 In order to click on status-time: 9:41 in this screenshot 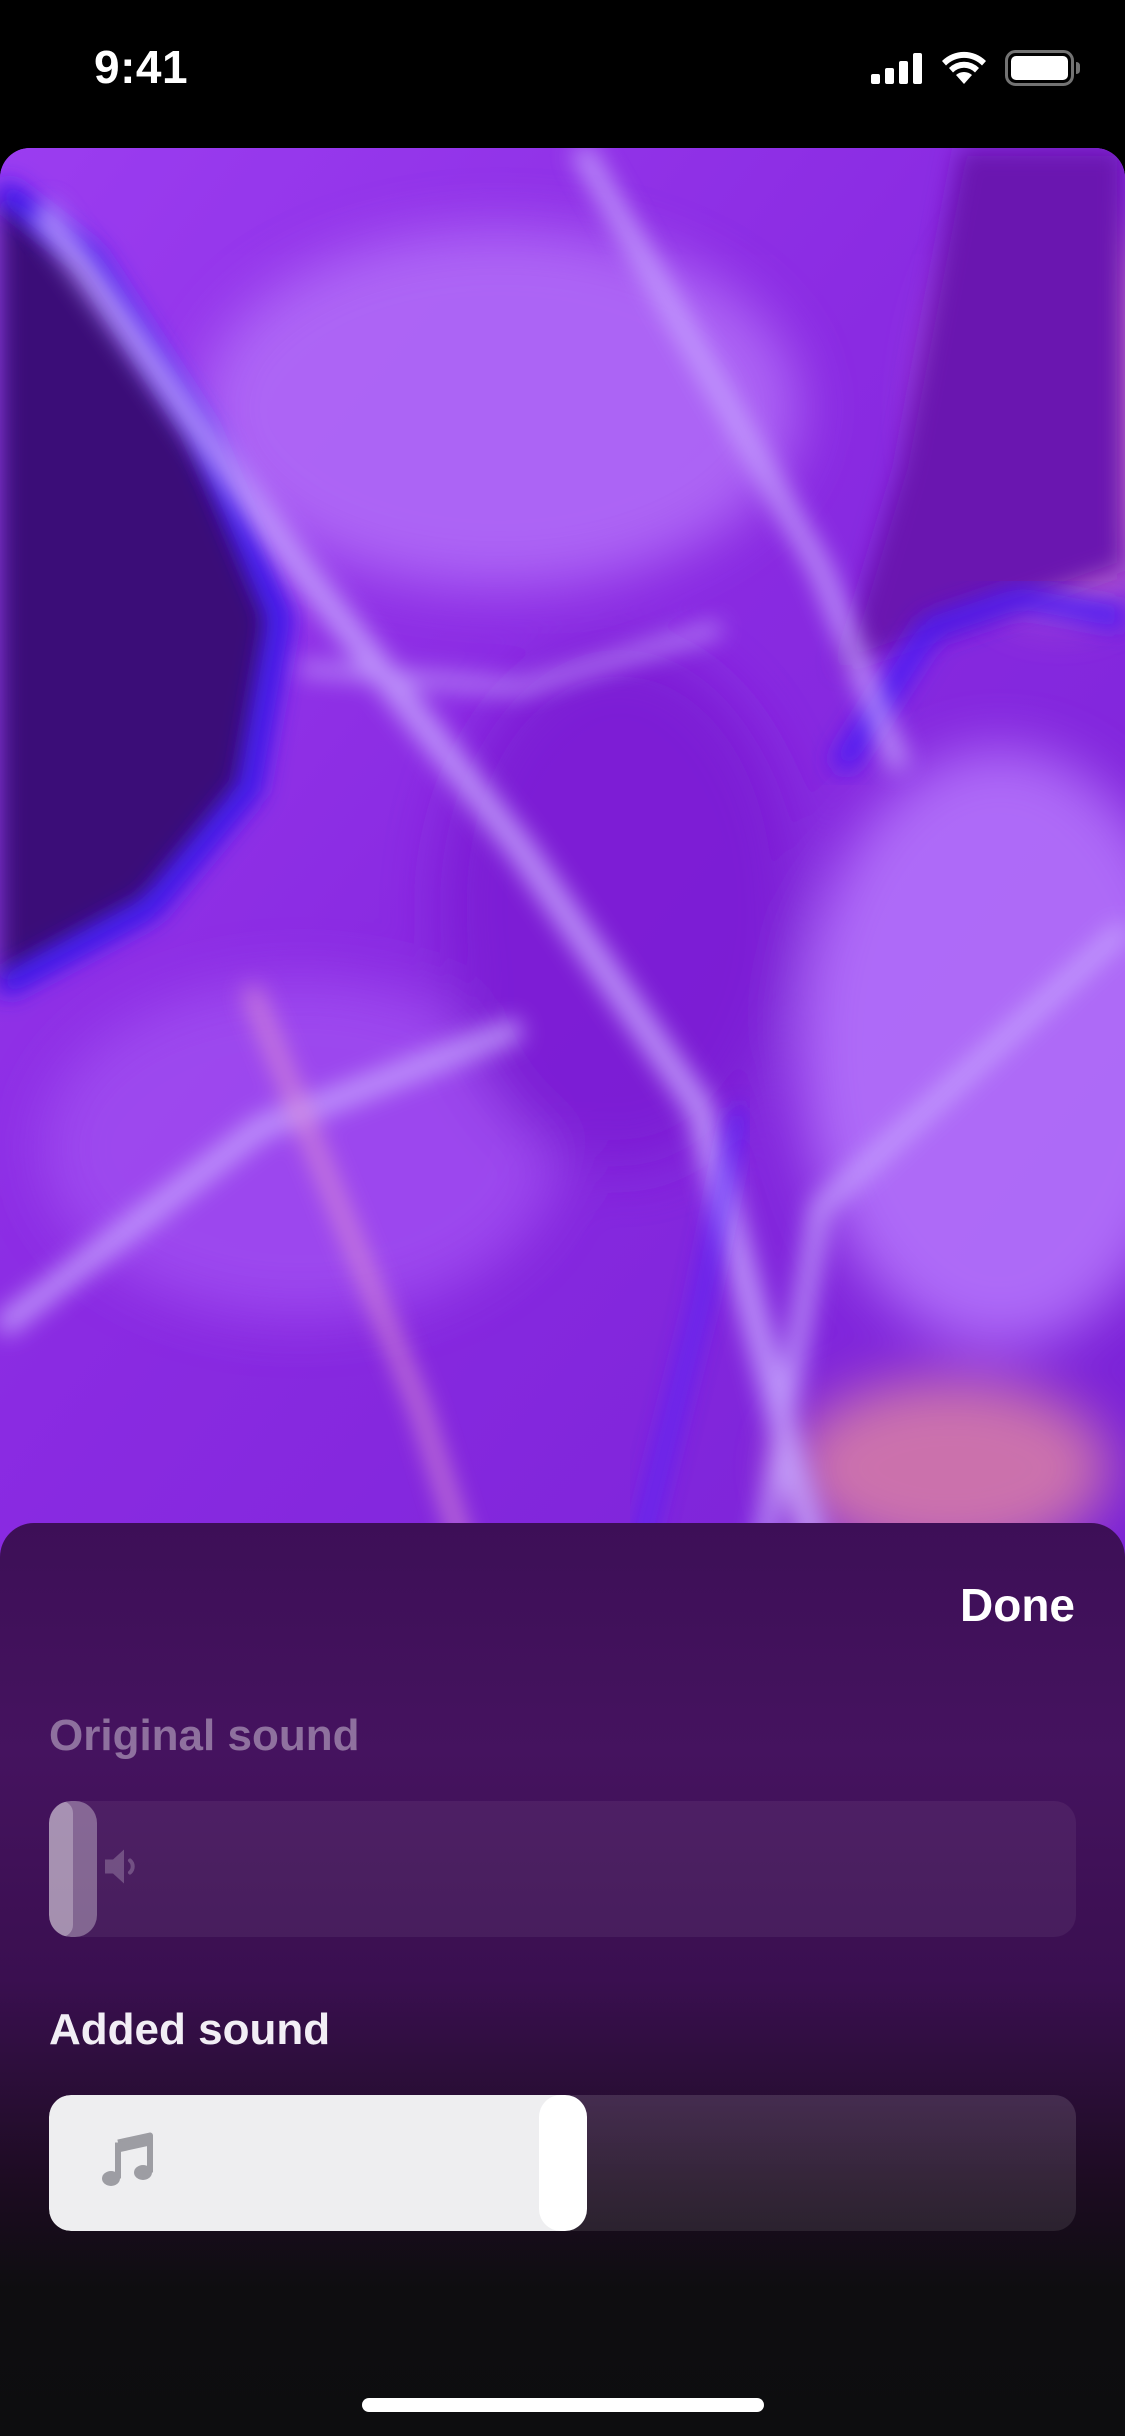, I will do `click(141, 67)`.